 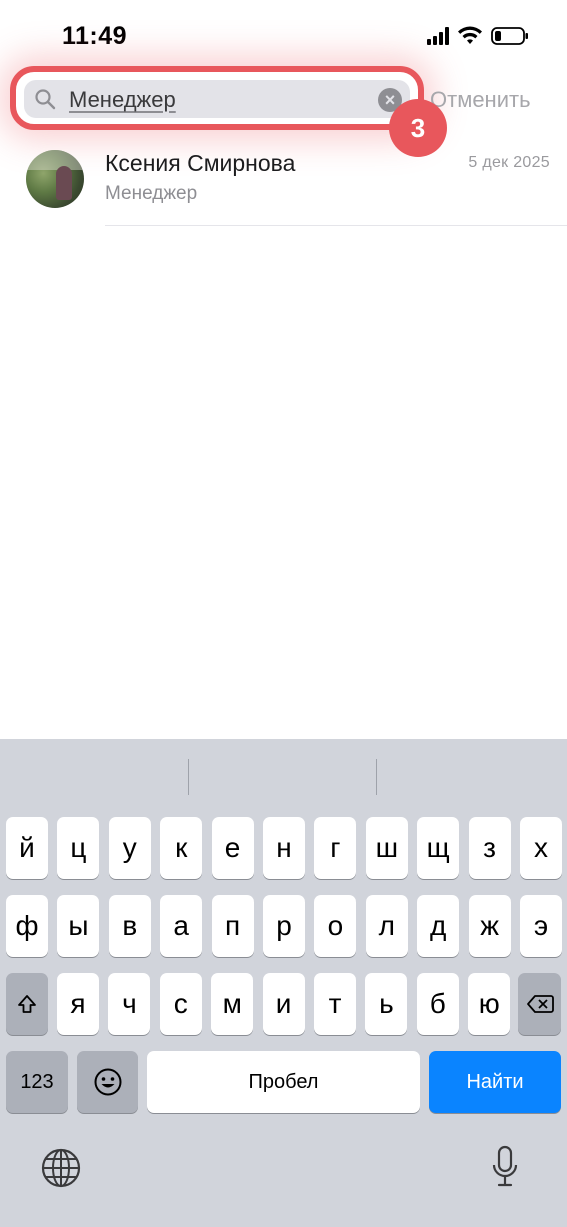 I want to click on key-row3-2: ч, so click(x=129, y=1004).